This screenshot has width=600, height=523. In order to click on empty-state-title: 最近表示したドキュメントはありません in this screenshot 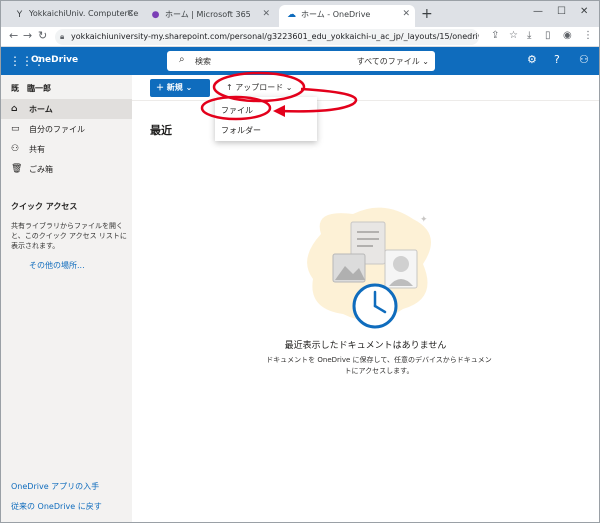, I will do `click(365, 346)`.